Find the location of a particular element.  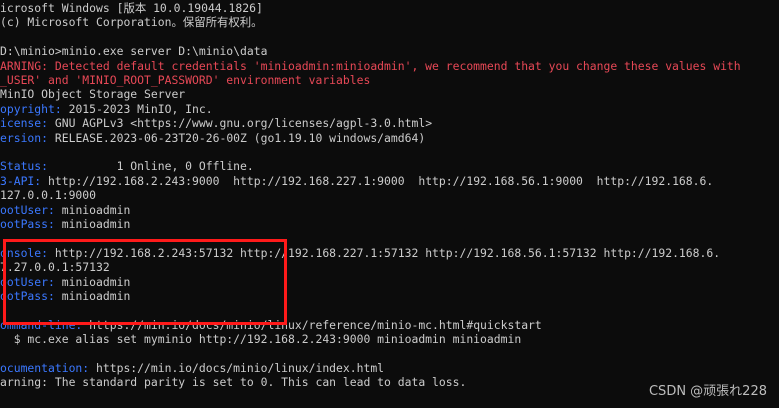

output-text: MinIO Object Storage Server is located at coordinates (93, 94).